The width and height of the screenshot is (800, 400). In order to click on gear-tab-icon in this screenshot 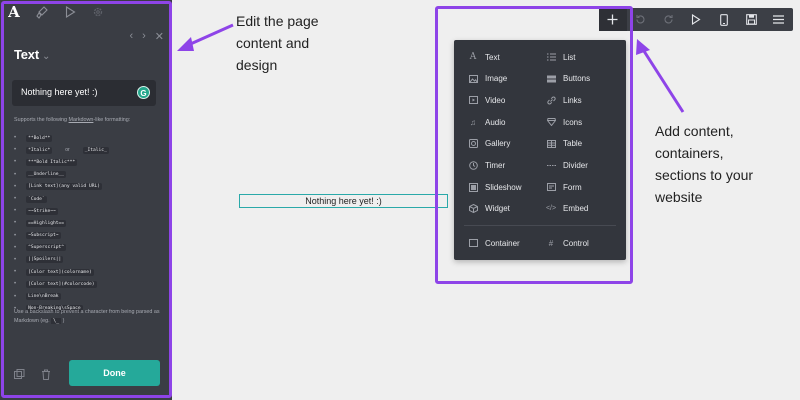, I will do `click(98, 12)`.